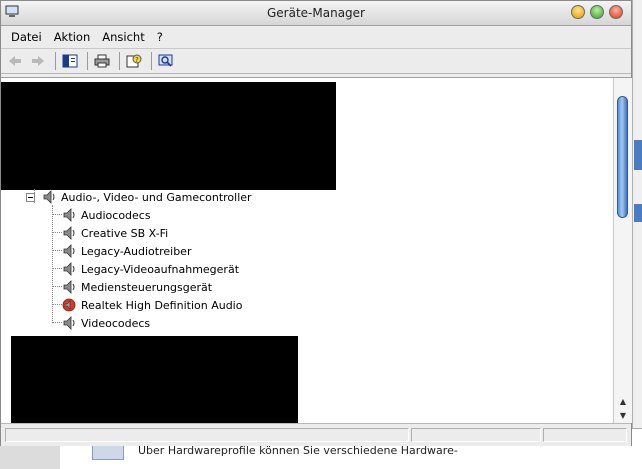  I want to click on scrollbar-thumb, so click(622, 157).